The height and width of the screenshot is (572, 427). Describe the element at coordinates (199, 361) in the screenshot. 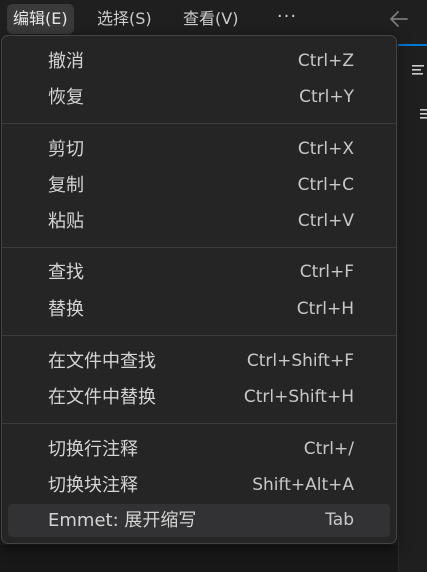

I see `menu-item-find-in-files: 在文件中查找 Ctrl+Shift+F` at that location.